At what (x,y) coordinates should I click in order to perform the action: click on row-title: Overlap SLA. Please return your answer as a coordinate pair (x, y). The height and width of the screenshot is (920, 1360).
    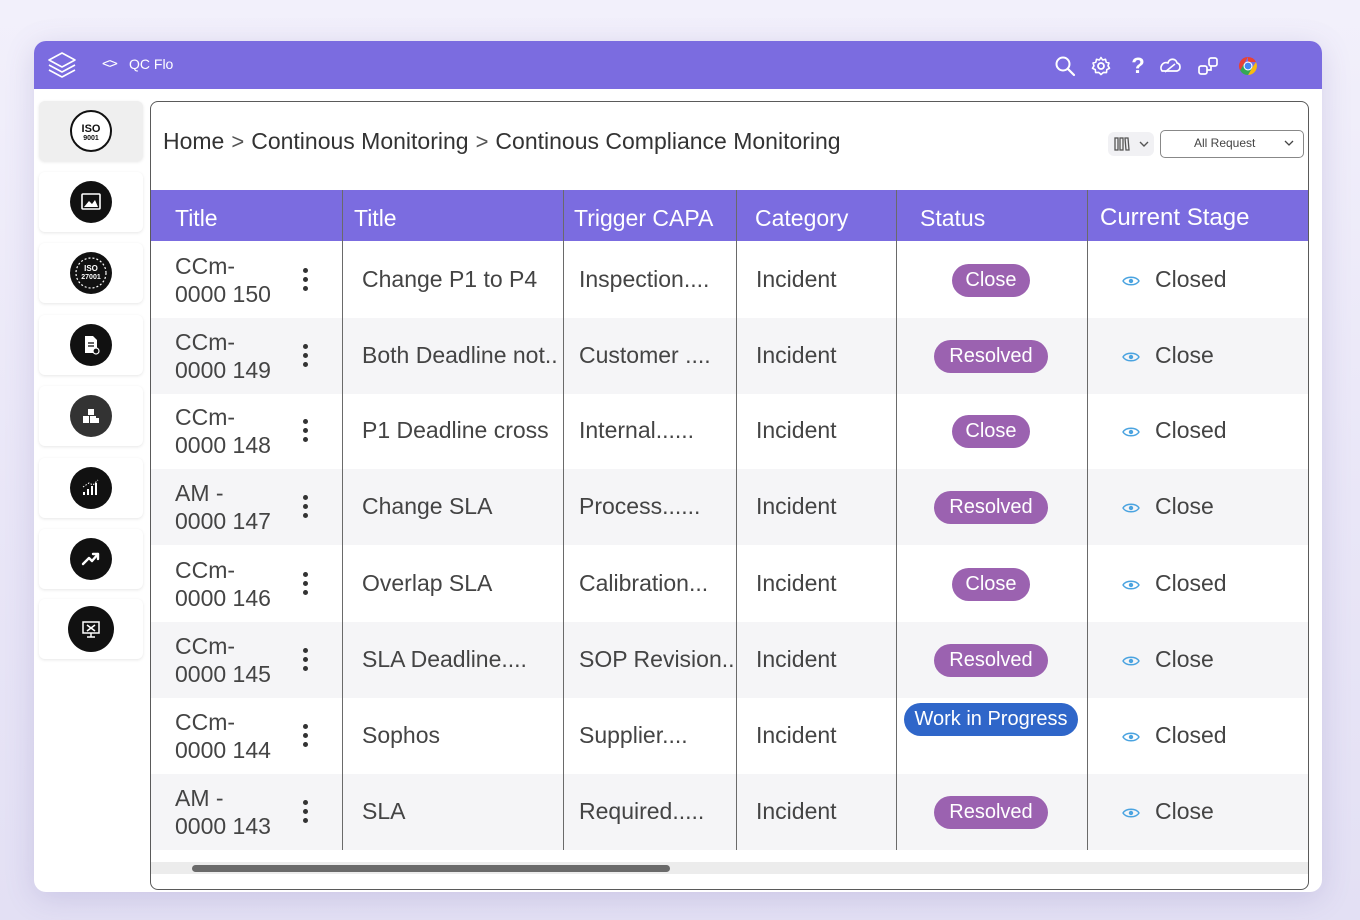
    Looking at the image, I should click on (427, 583).